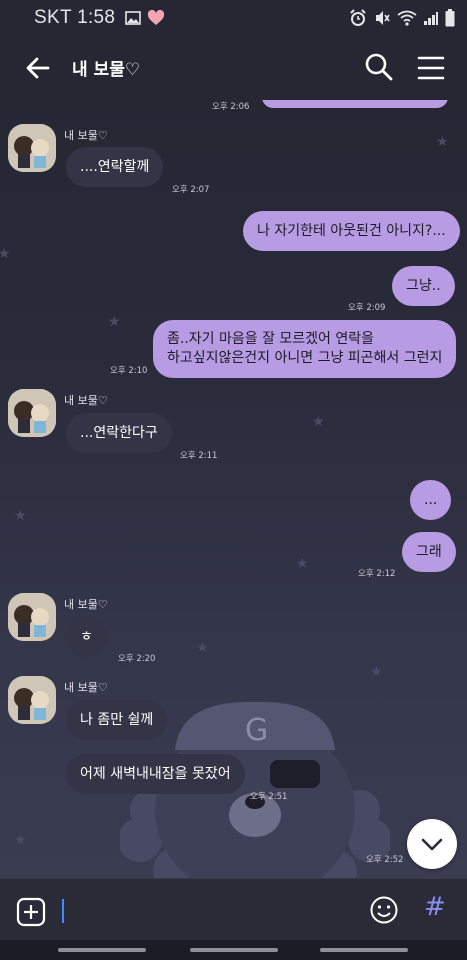 Image resolution: width=467 pixels, height=960 pixels. I want to click on message-bubble-incoming: ....연락할께, so click(115, 167).